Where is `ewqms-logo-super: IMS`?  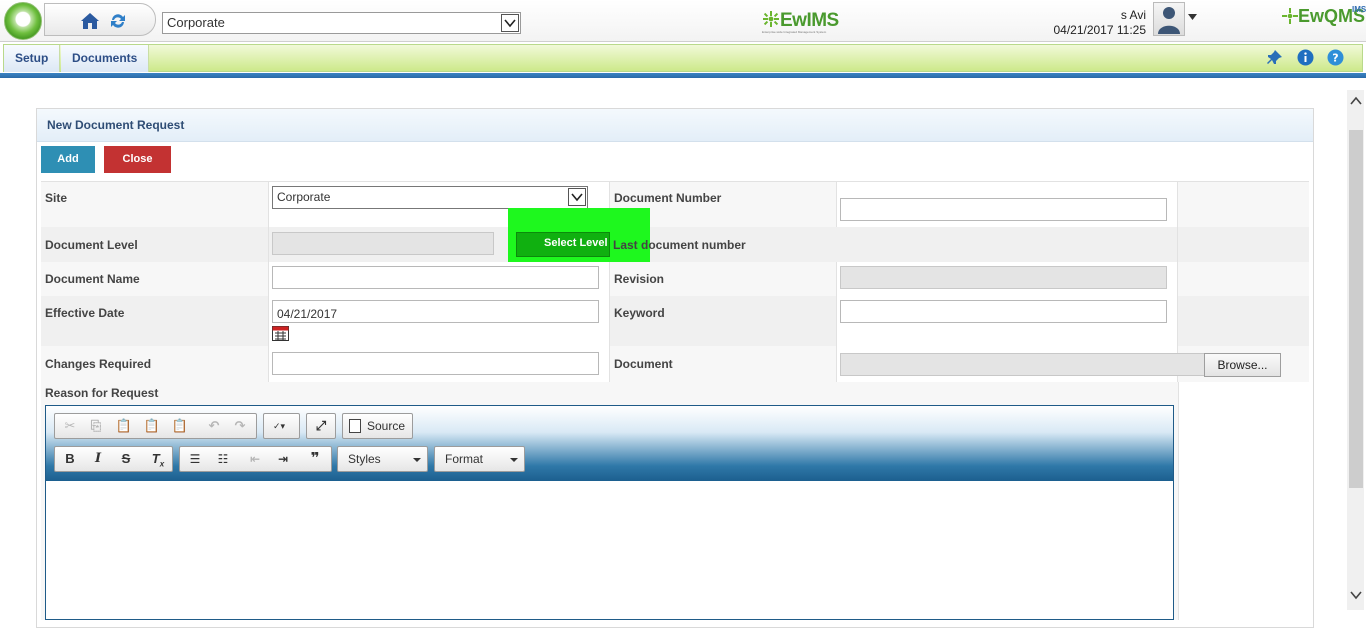
ewqms-logo-super: IMS is located at coordinates (1359, 9).